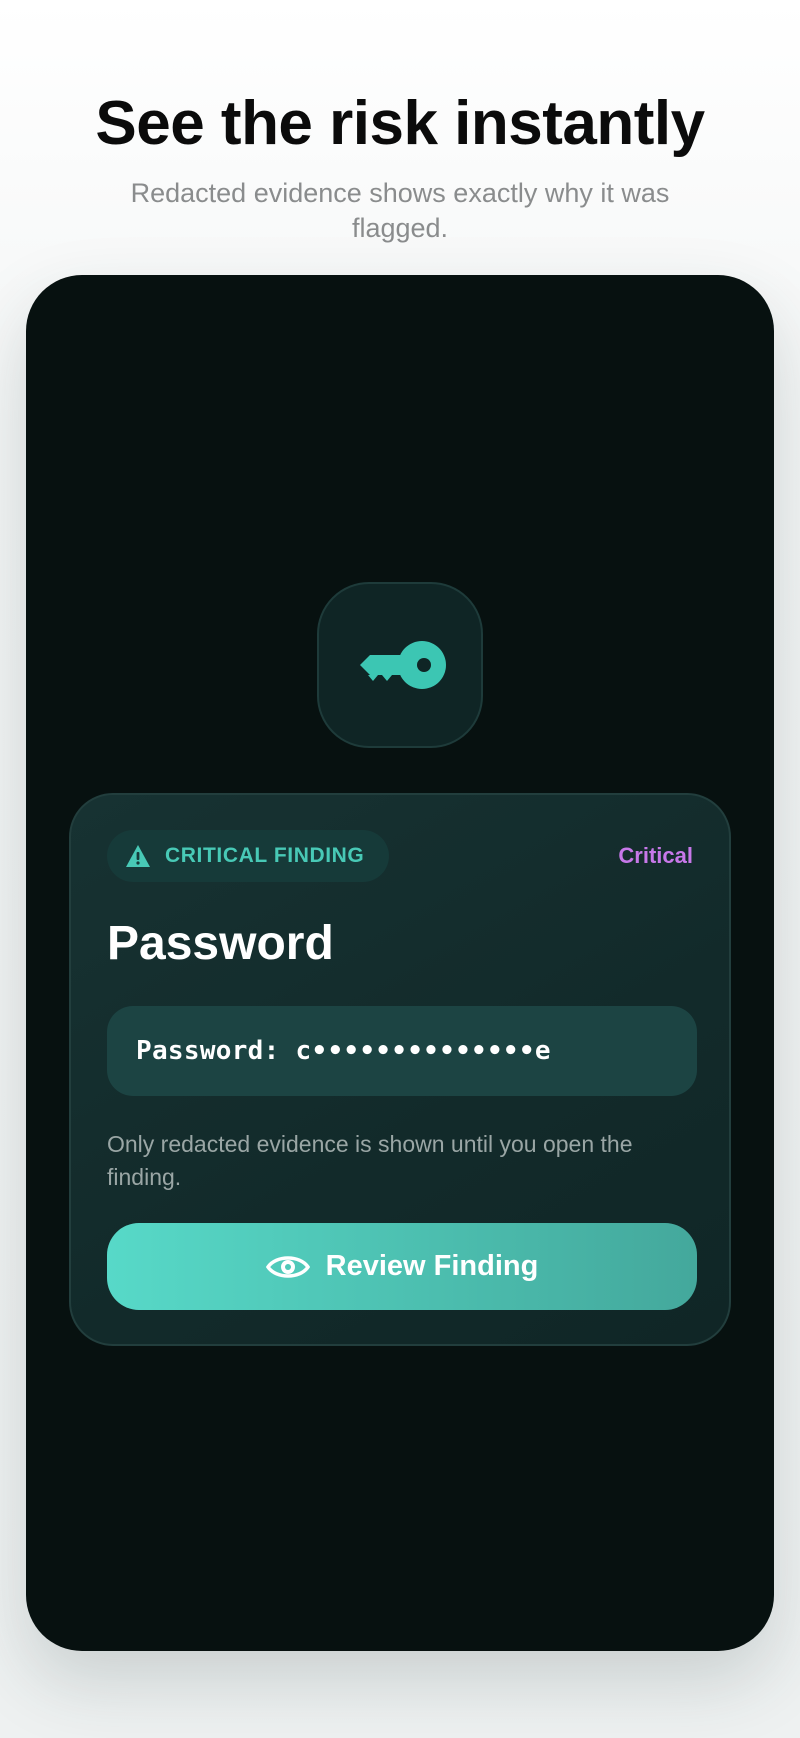  I want to click on finding-title: Password, so click(220, 943).